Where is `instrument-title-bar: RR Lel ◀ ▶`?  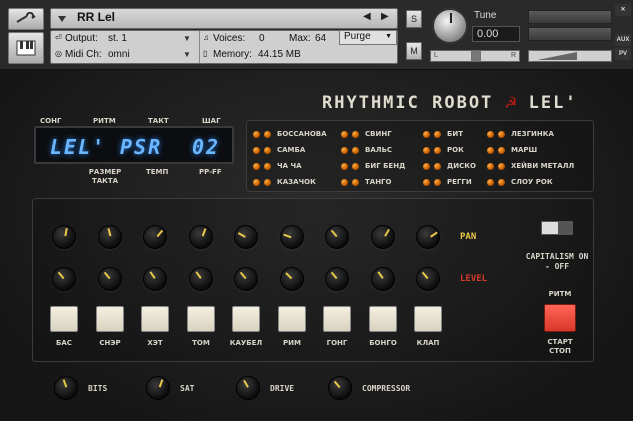
instrument-title-bar: RR Lel ◀ ▶ is located at coordinates (224, 18).